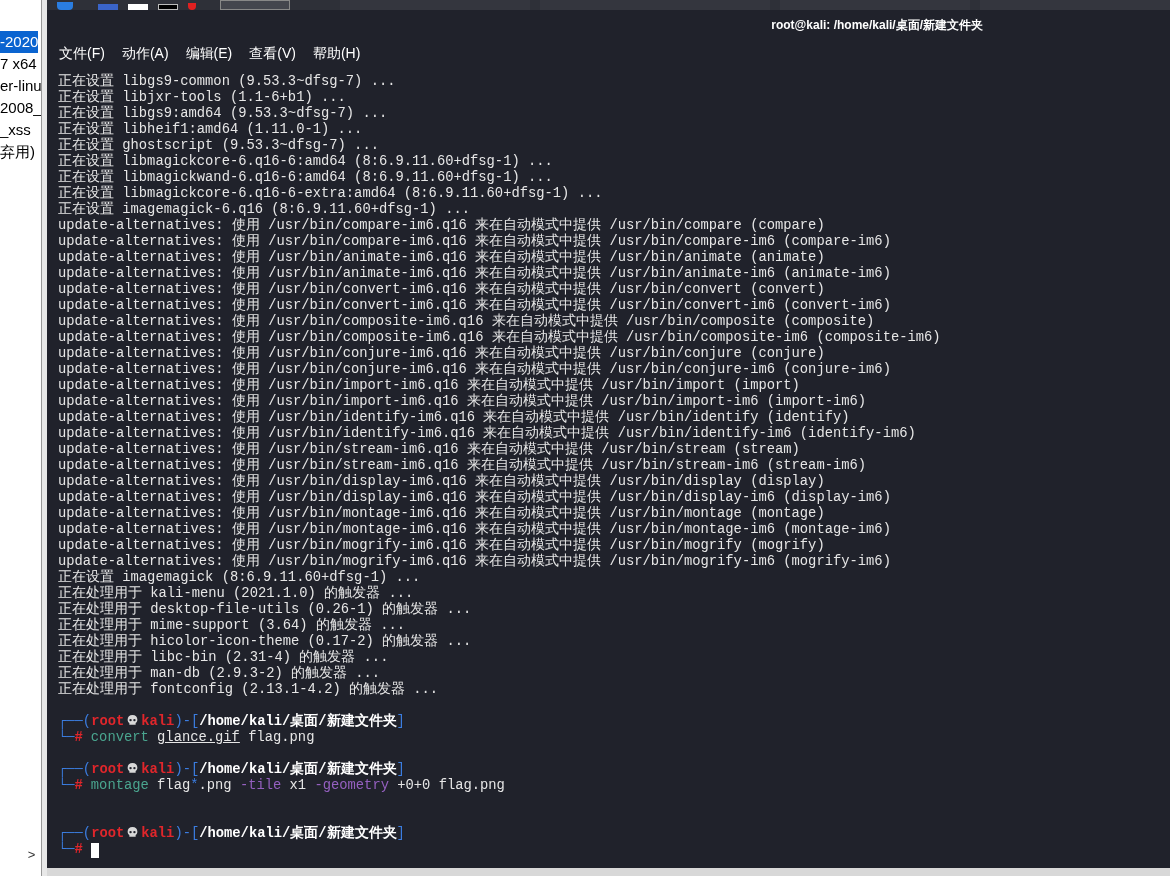 The width and height of the screenshot is (1170, 876). What do you see at coordinates (450, 786) in the screenshot?
I see `command-argument: +0+0 flag.png` at bounding box center [450, 786].